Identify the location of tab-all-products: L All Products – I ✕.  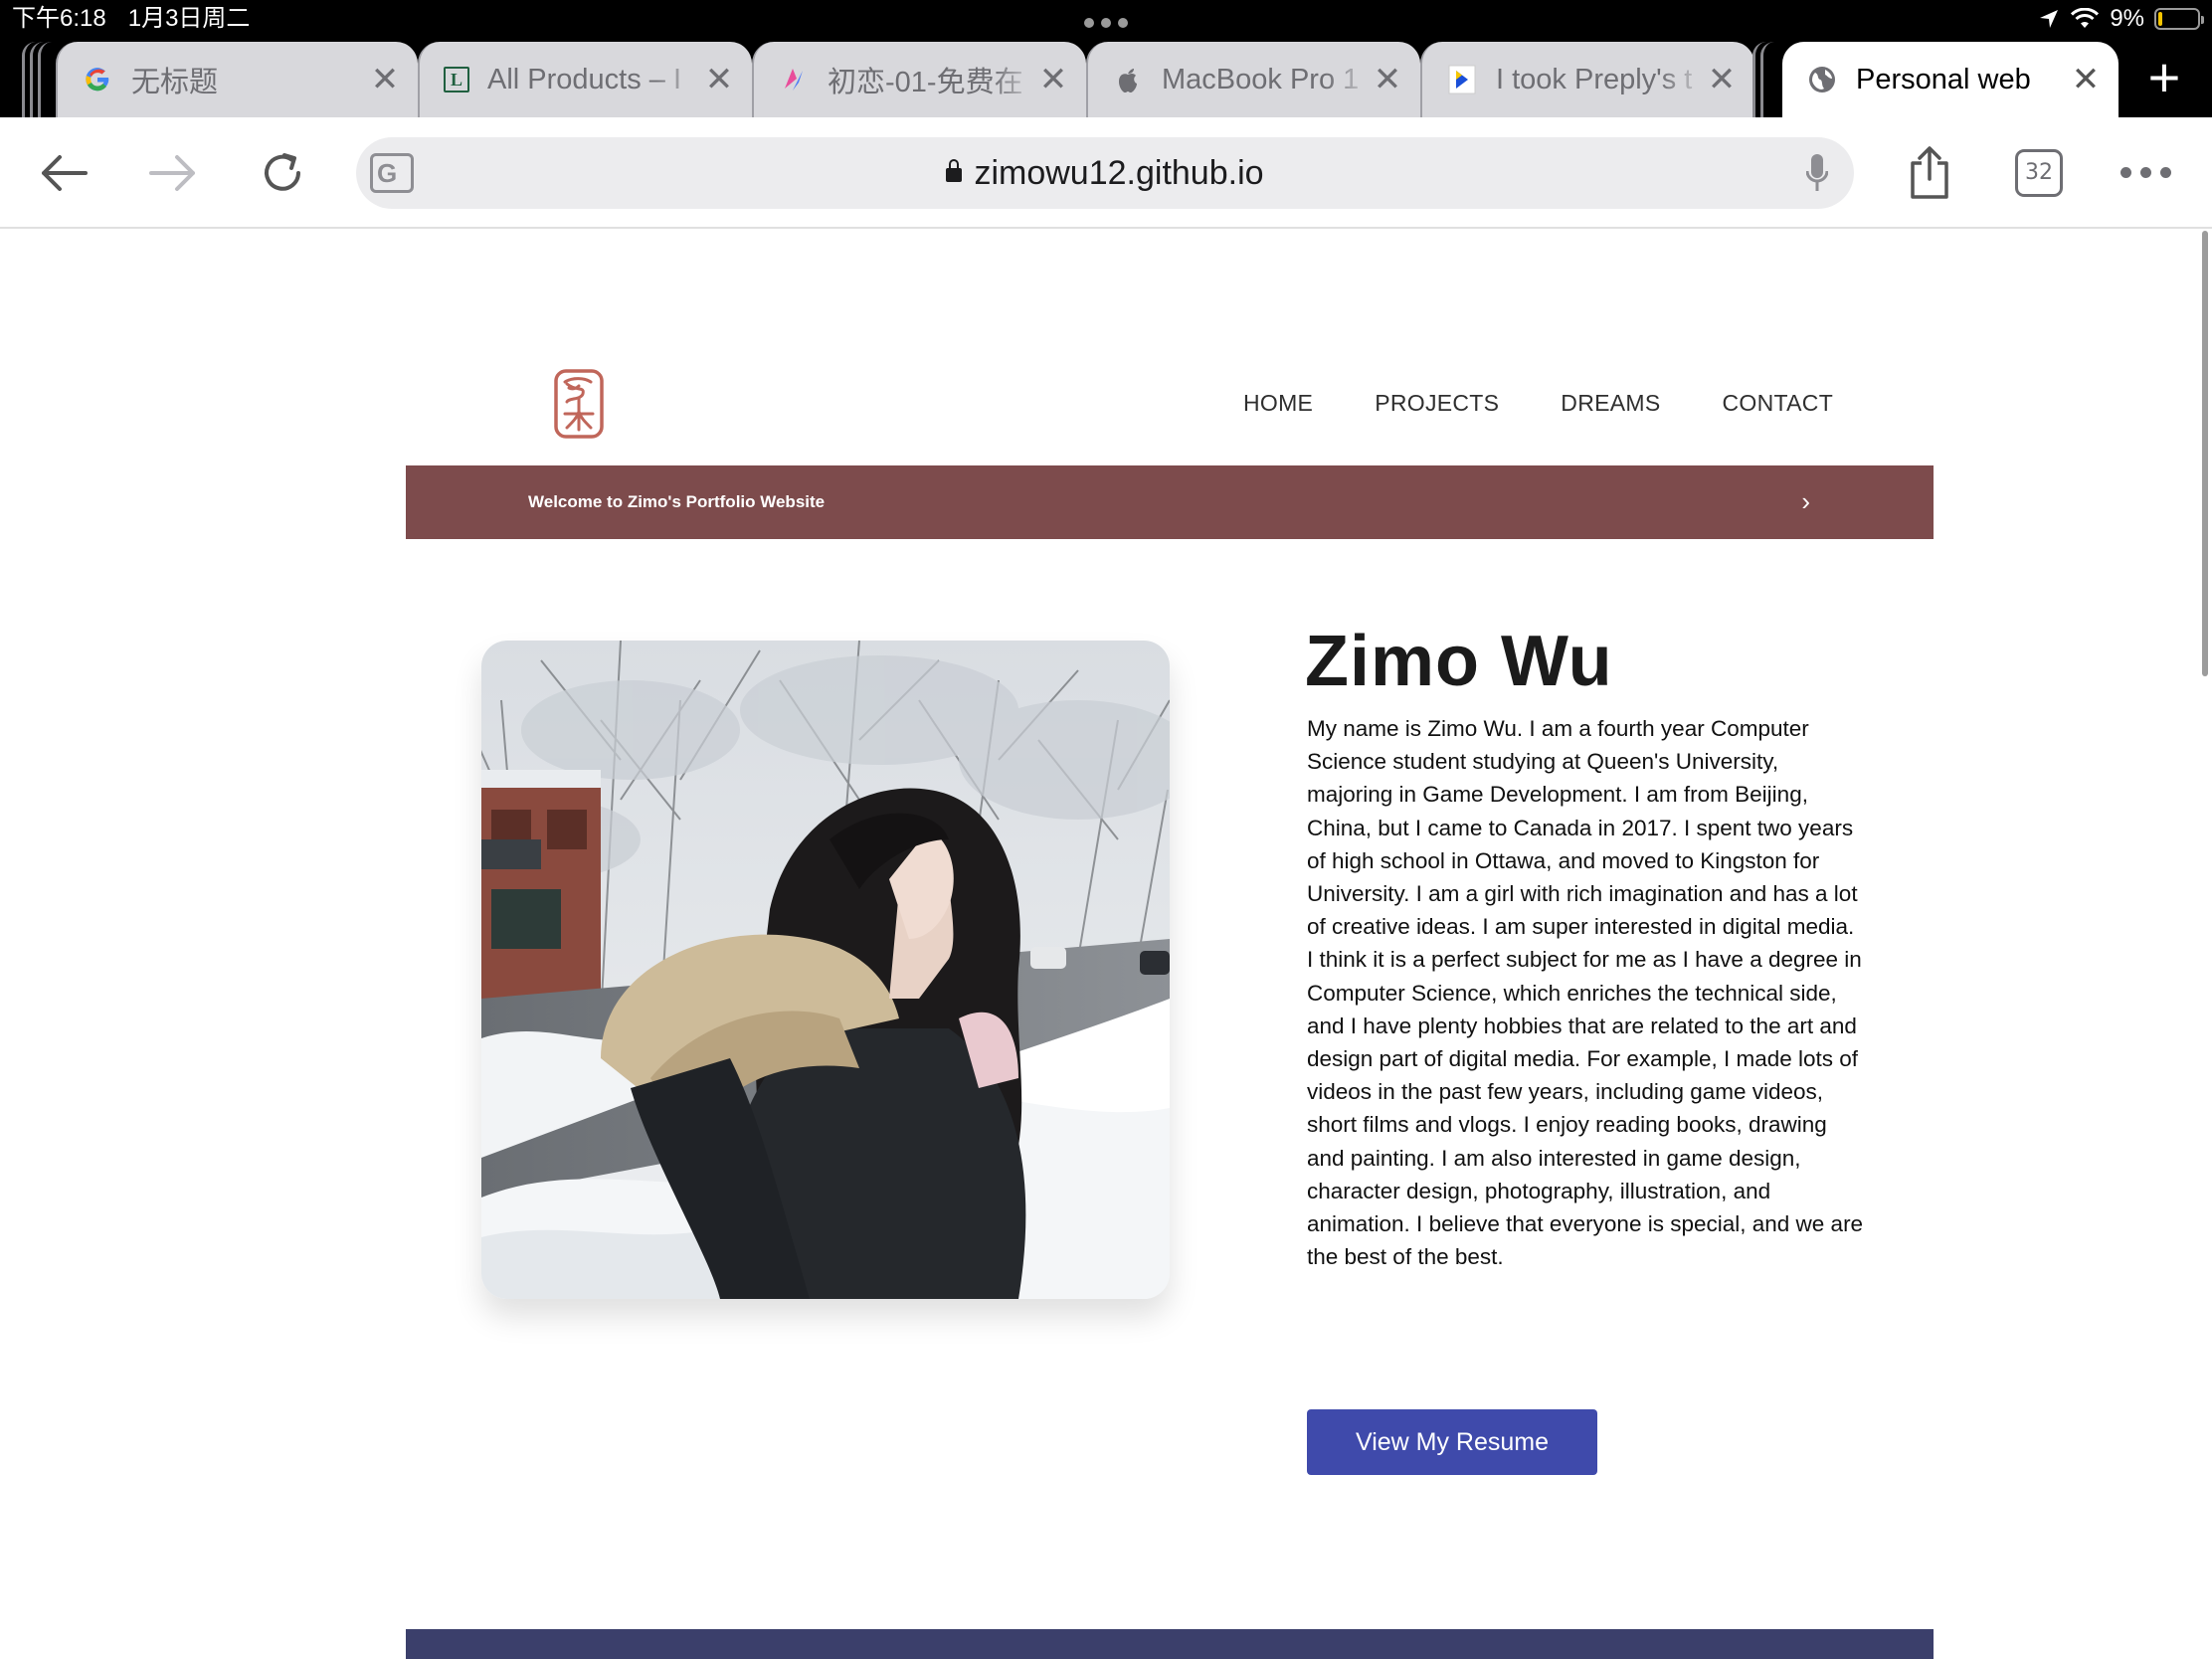
(585, 79).